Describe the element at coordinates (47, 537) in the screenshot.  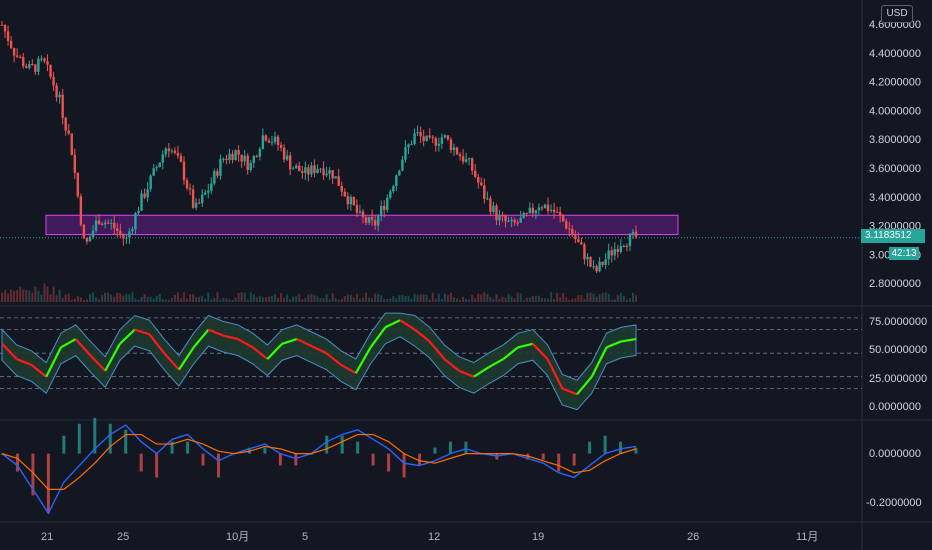
I see `time-axis-label: 21` at that location.